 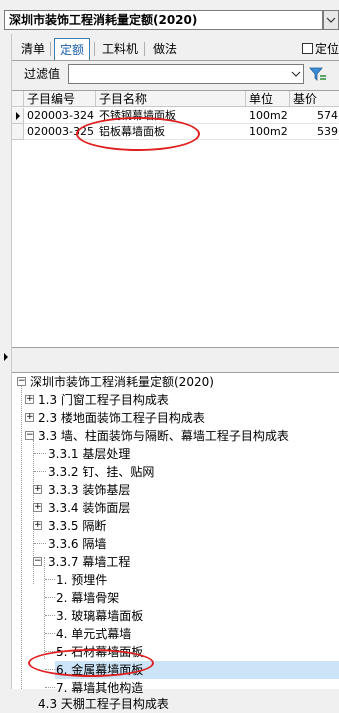 I want to click on tree-node: 4. 单元式幕墙, so click(x=93, y=634).